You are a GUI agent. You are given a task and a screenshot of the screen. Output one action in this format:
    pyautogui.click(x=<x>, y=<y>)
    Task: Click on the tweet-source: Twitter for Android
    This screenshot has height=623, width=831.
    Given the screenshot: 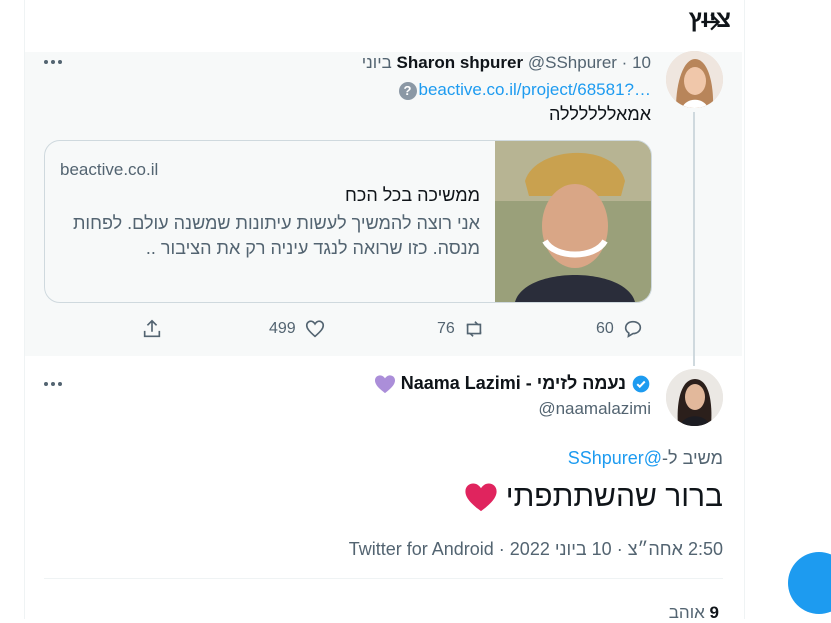 What is the action you would take?
    pyautogui.click(x=421, y=549)
    